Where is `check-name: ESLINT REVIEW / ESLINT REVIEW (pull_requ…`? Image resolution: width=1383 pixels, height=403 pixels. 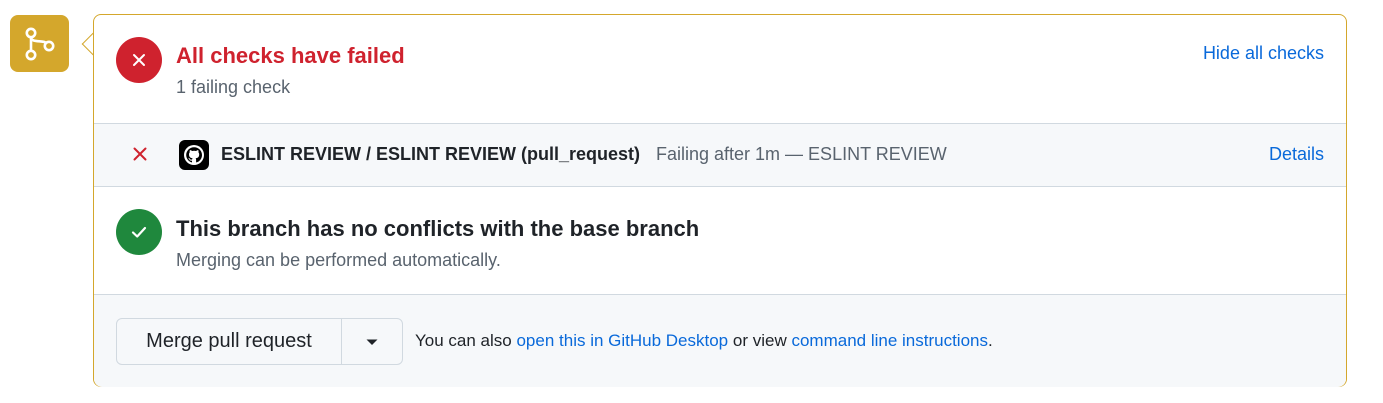
check-name: ESLINT REVIEW / ESLINT REVIEW (pull_requ… is located at coordinates (431, 154).